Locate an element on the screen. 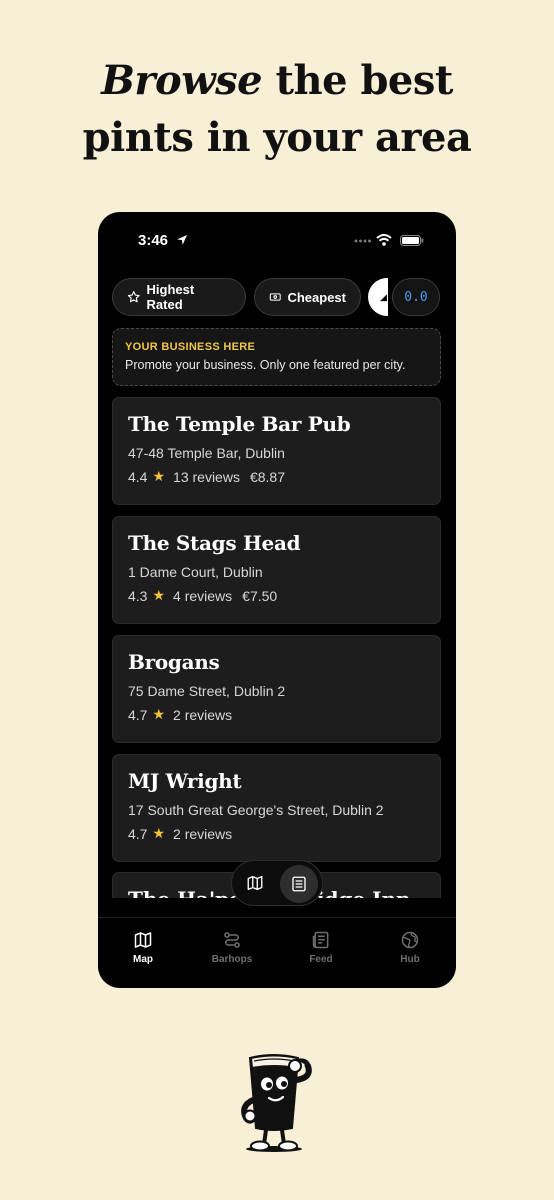  pub-price: €7.50 is located at coordinates (260, 595).